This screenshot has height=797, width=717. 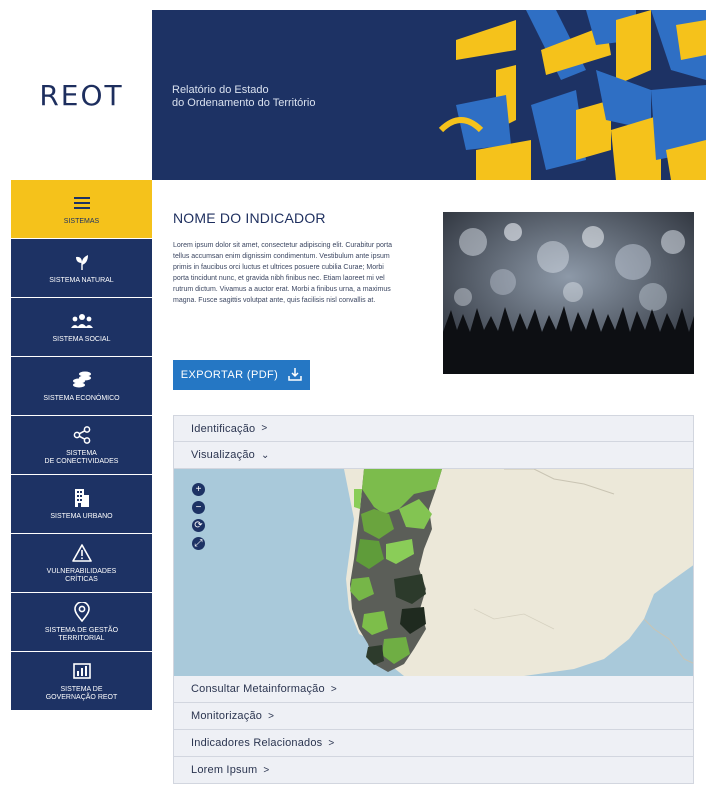 What do you see at coordinates (220, 90) in the screenshot?
I see `site-subtitle-line1: Relatório do Estado` at bounding box center [220, 90].